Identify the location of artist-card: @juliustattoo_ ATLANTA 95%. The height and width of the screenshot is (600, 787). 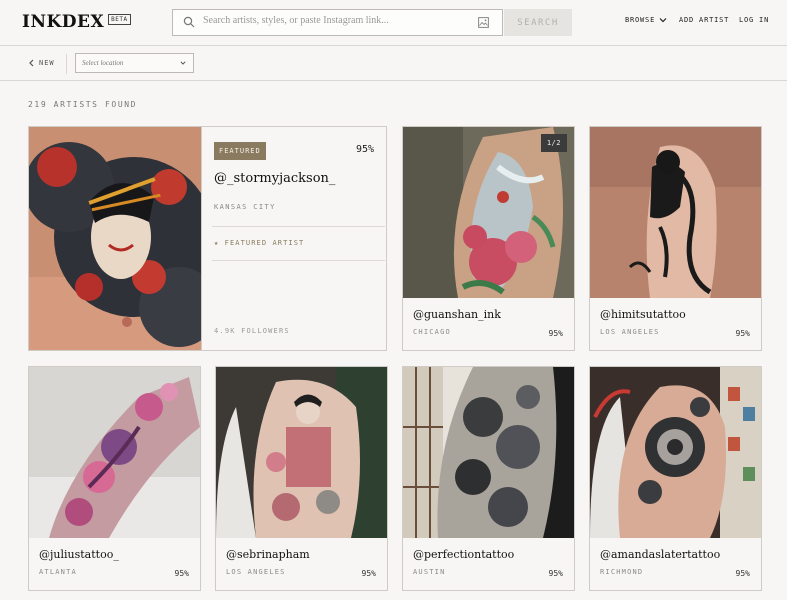
(114, 478).